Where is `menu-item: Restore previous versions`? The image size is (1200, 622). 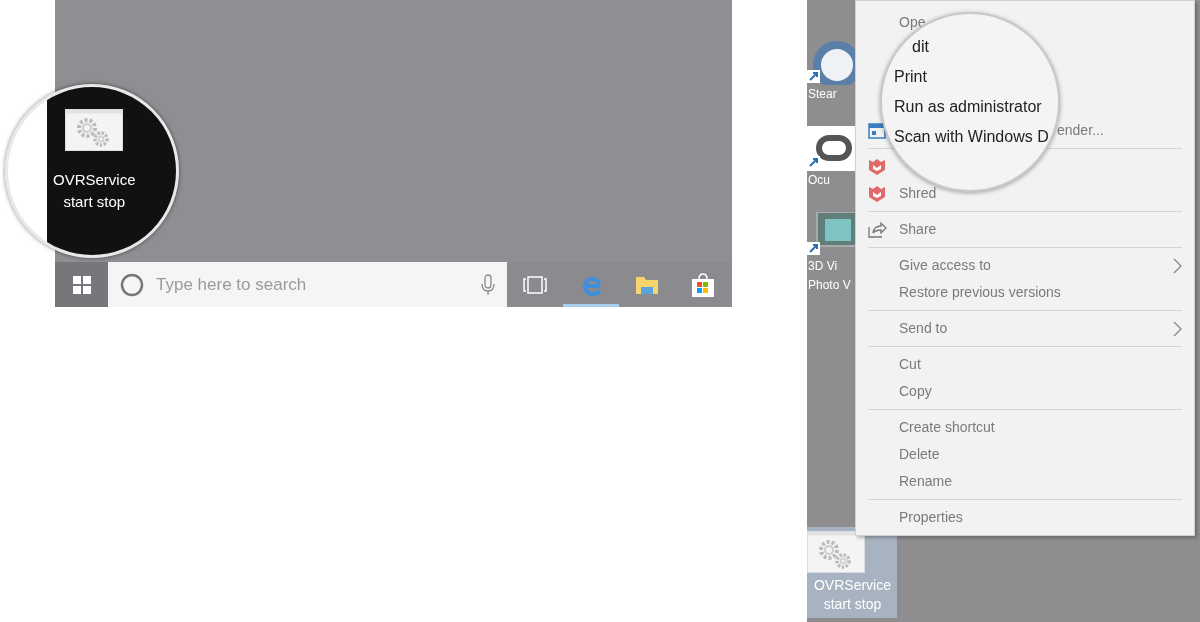
menu-item: Restore previous versions is located at coordinates (979, 292).